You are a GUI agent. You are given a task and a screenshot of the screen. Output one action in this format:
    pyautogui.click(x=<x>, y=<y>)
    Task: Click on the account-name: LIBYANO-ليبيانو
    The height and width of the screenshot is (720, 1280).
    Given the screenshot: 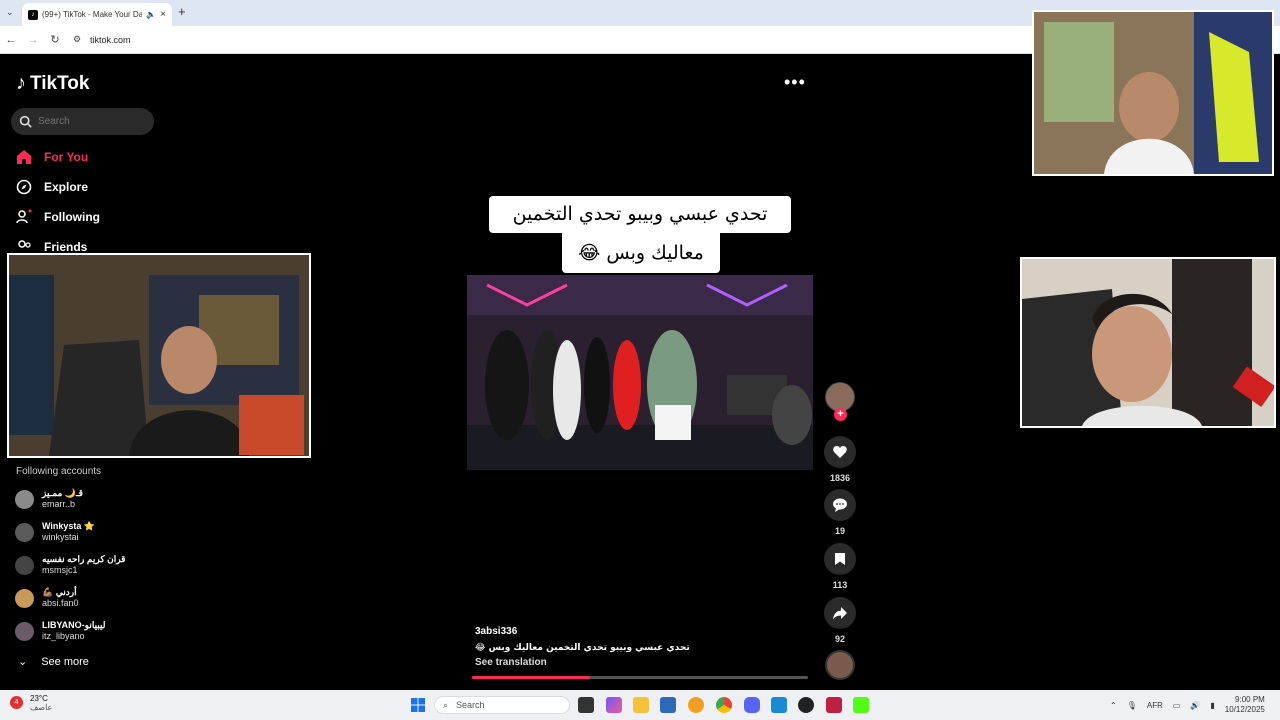 What is the action you would take?
    pyautogui.click(x=74, y=625)
    